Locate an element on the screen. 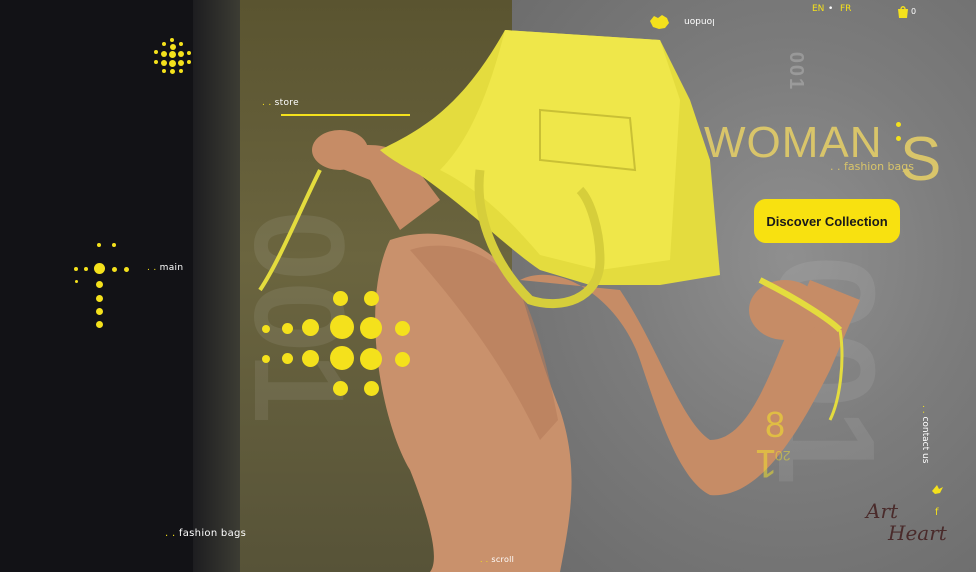  cart-count: 0 is located at coordinates (914, 11).